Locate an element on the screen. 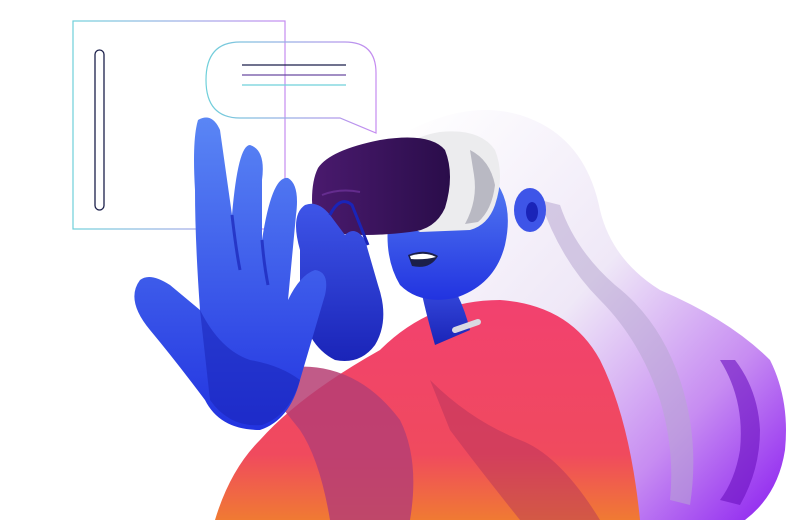  speech-bubble-icon is located at coordinates (291, 87).